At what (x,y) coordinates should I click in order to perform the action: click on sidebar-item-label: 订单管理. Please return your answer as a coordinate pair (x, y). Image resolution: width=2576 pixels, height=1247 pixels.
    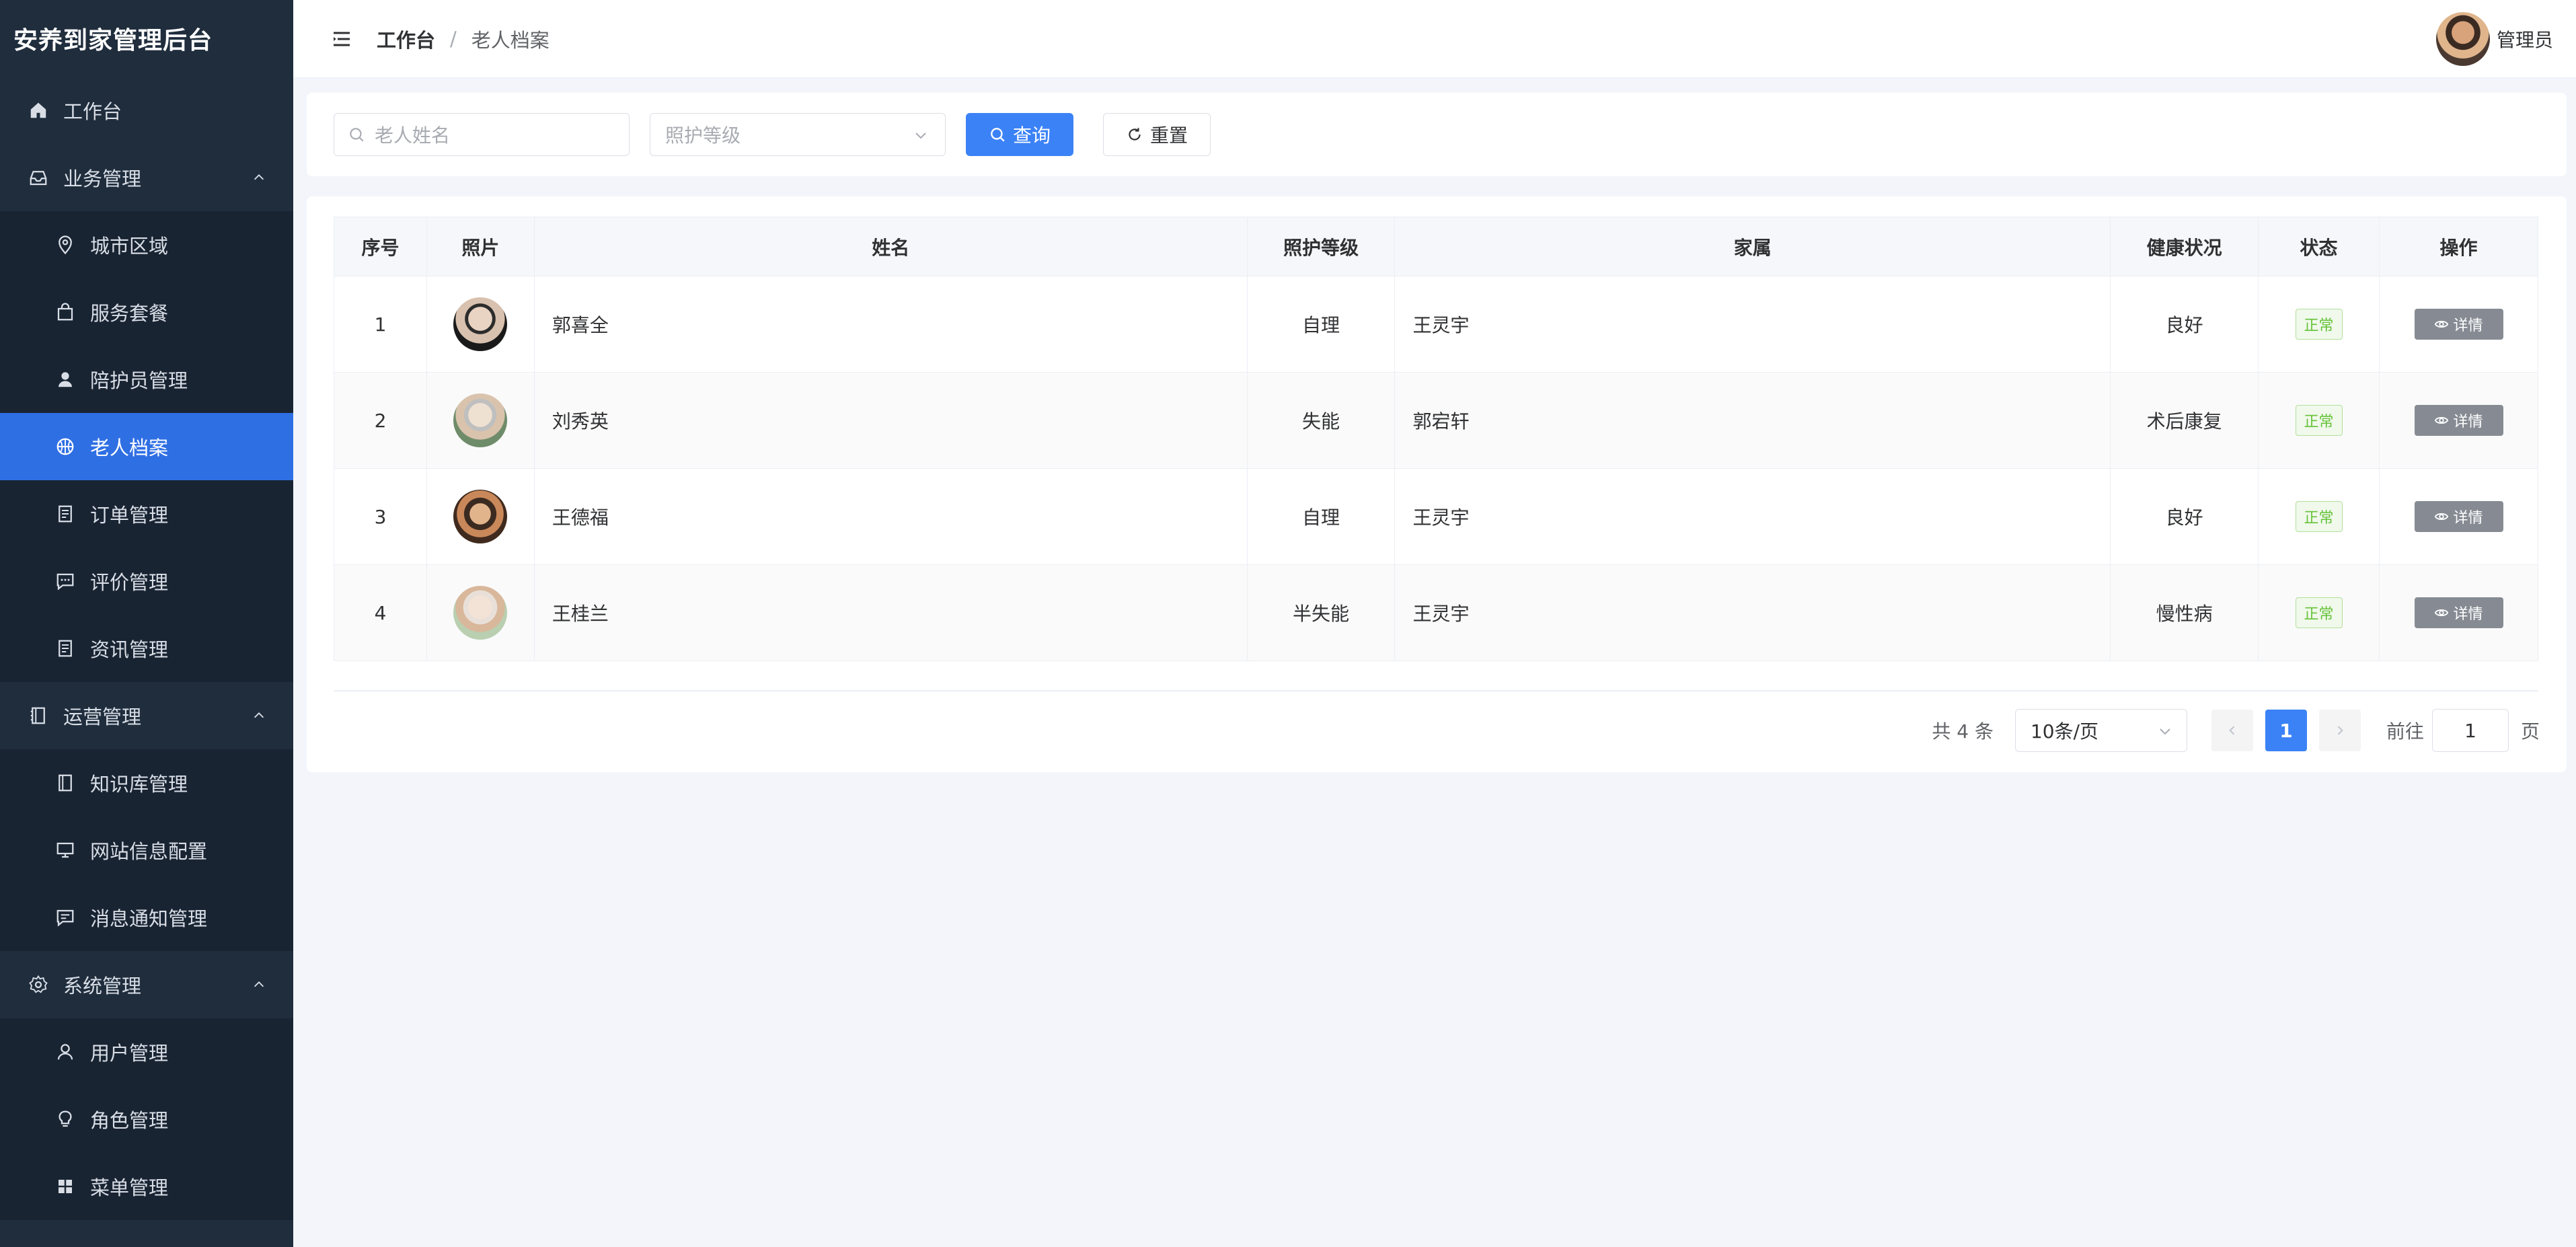
    Looking at the image, I should click on (129, 515).